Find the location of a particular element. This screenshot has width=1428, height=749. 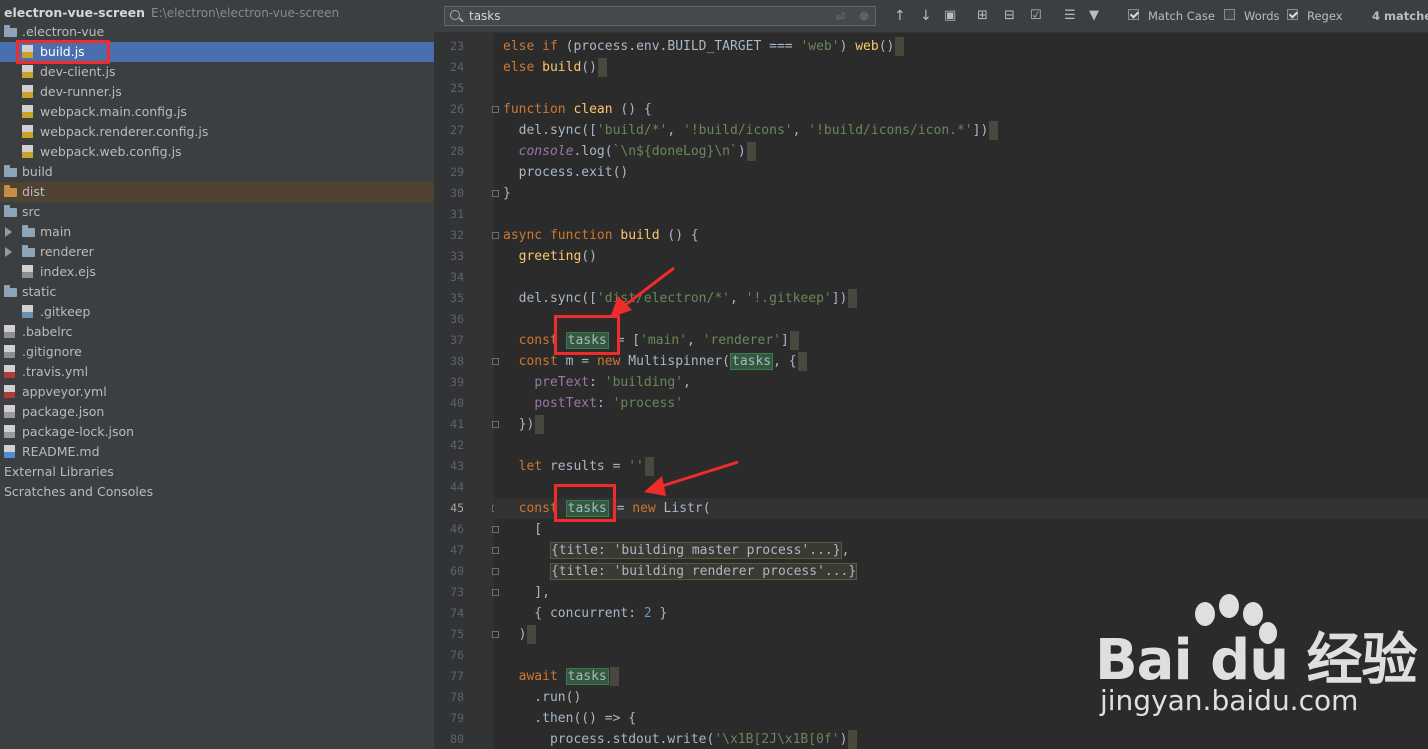

code-line: console.log(`\n${doneLog}\n`) is located at coordinates (629, 151).